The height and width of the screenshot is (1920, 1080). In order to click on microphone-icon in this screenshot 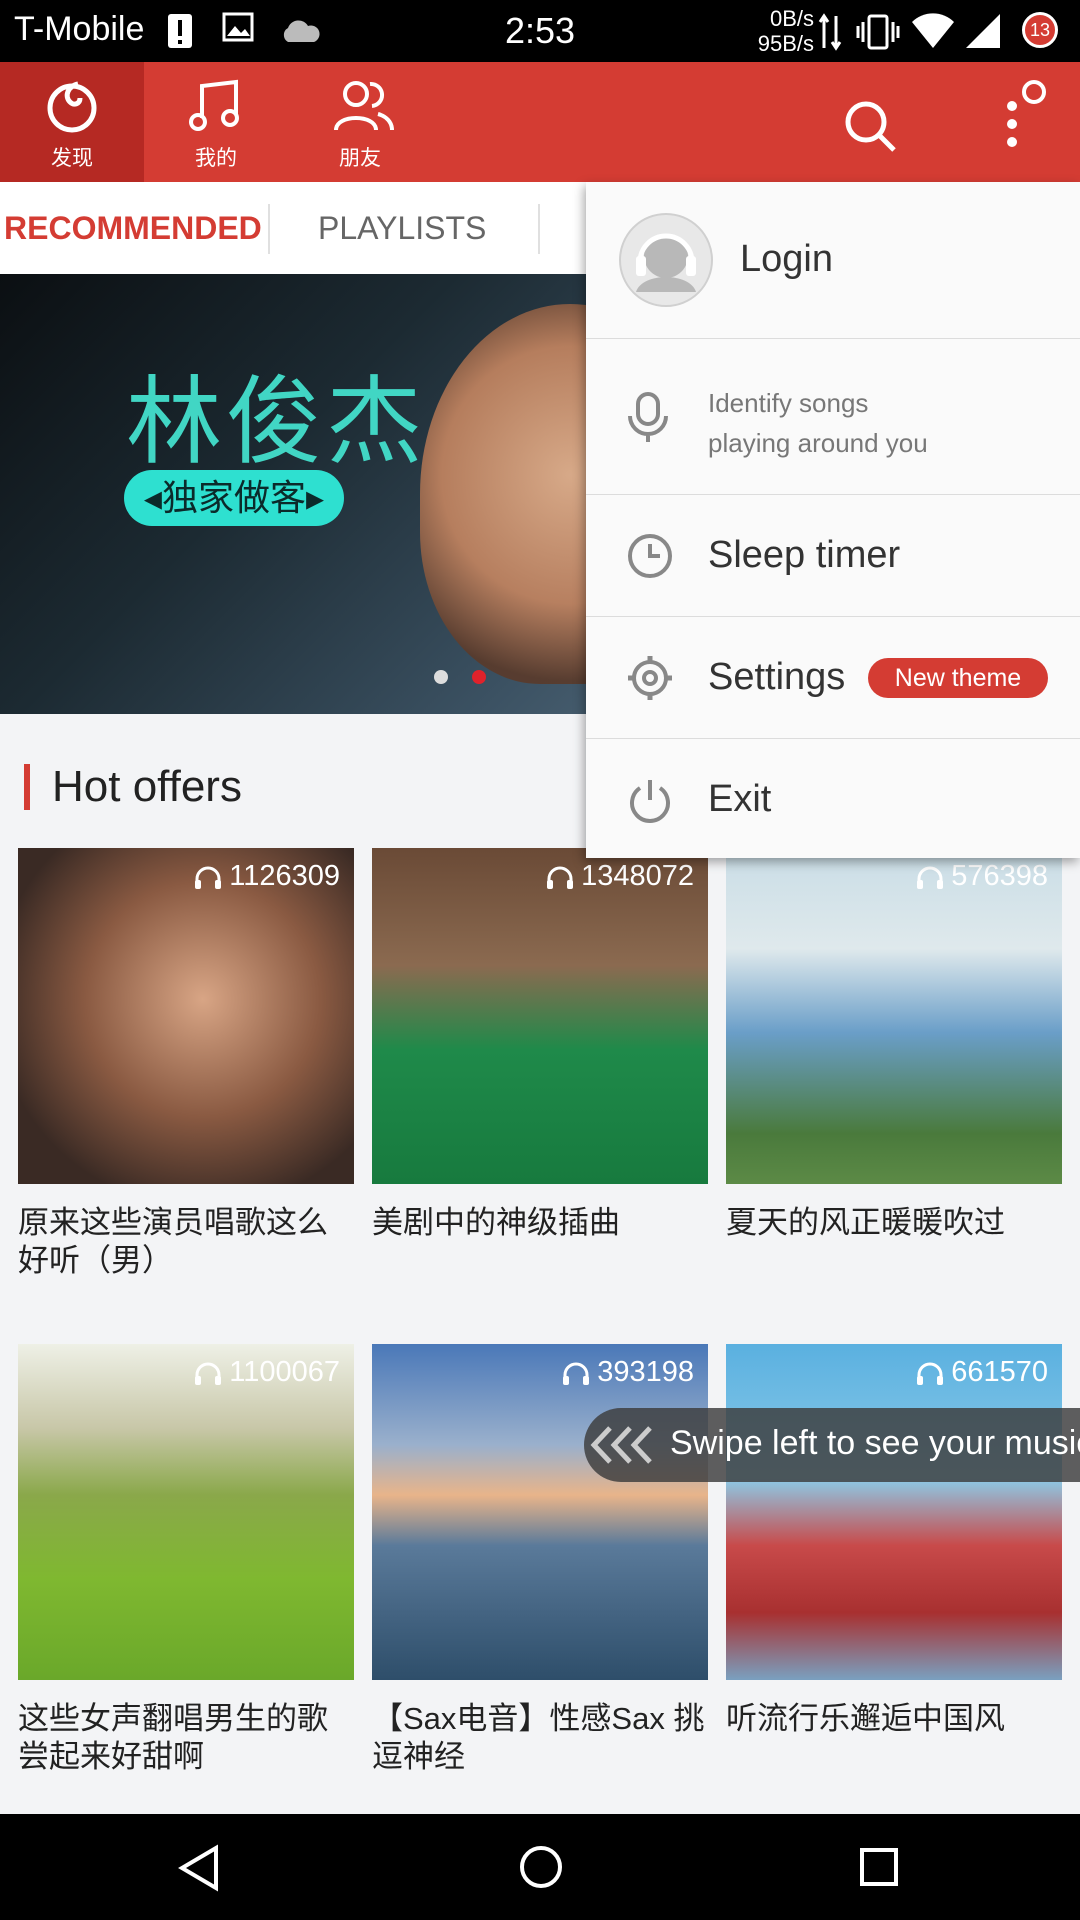, I will do `click(648, 417)`.